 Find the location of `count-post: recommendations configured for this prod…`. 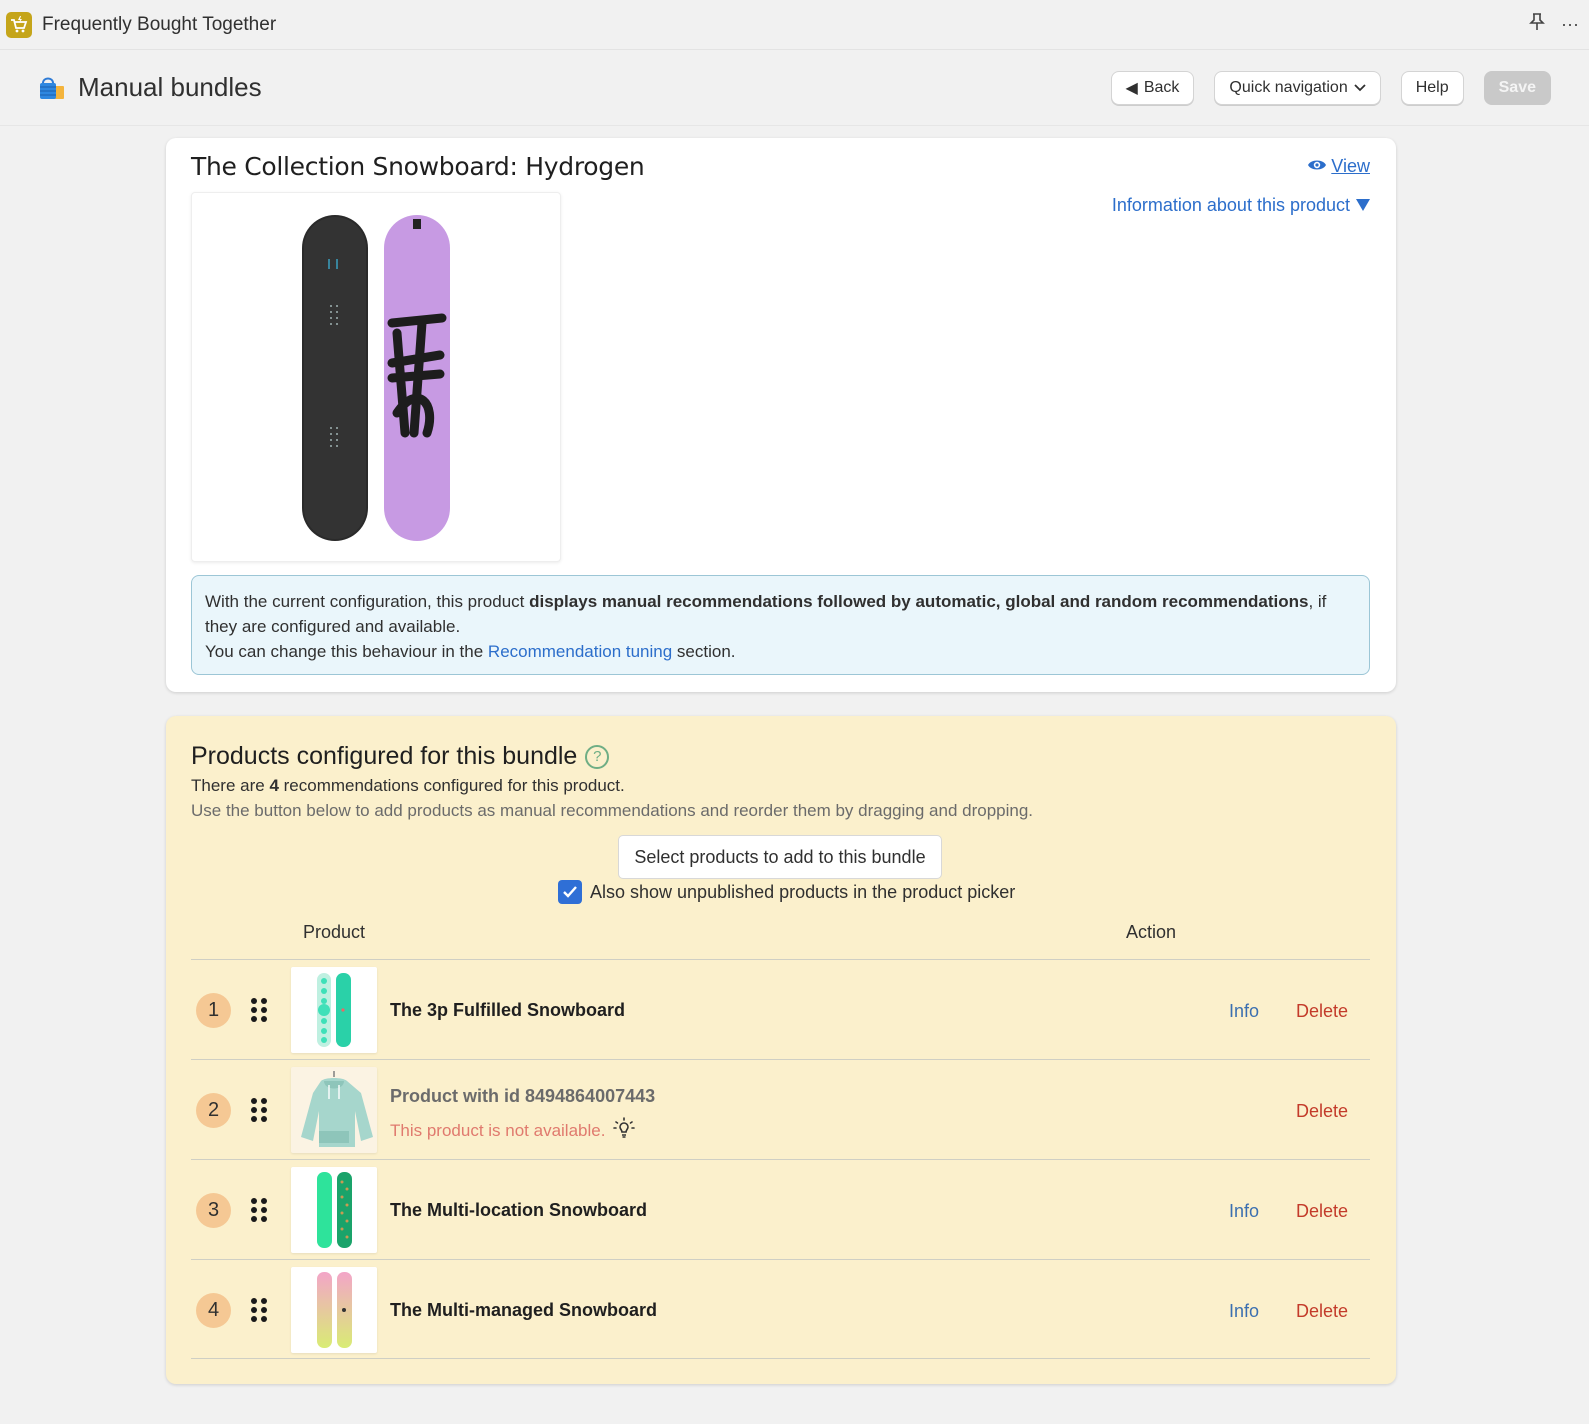

count-post: recommendations configured for this prod… is located at coordinates (451, 785).